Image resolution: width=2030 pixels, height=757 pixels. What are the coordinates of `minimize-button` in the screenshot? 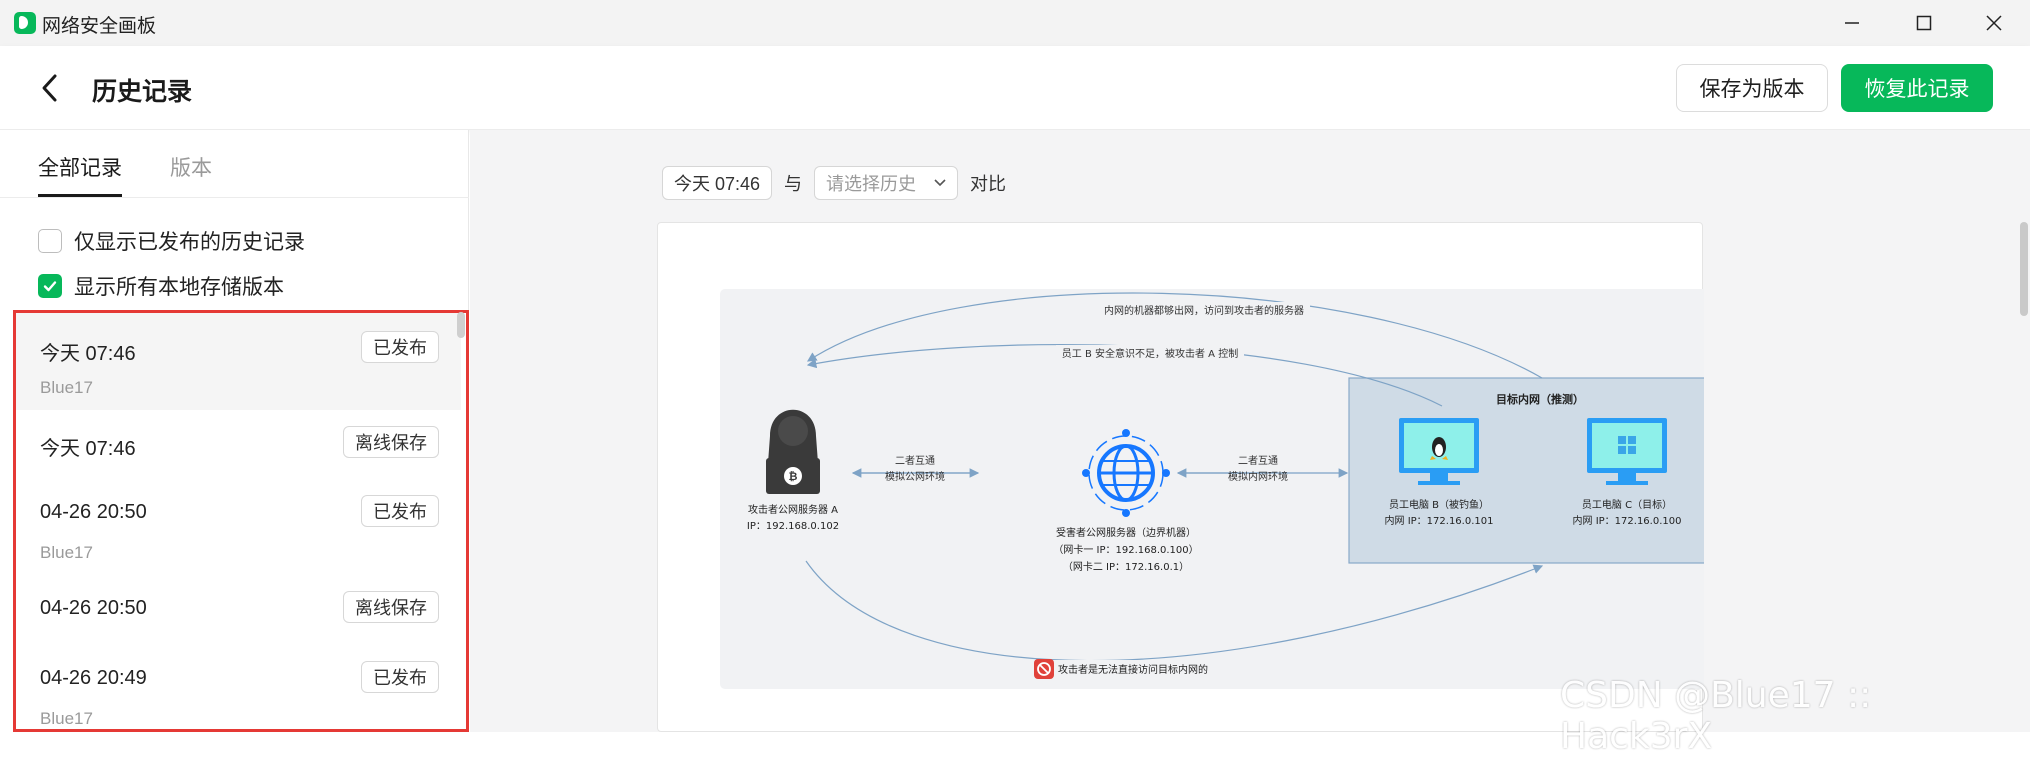 It's located at (1852, 23).